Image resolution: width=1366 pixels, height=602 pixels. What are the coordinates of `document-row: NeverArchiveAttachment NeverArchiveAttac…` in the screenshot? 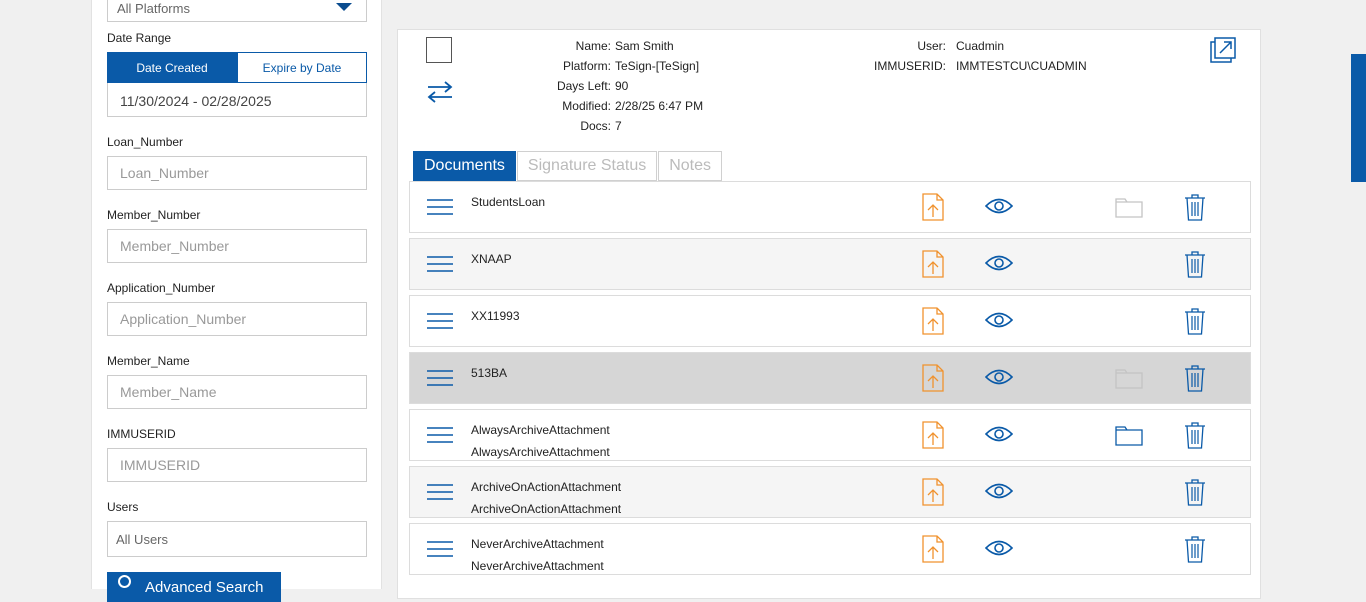 It's located at (830, 549).